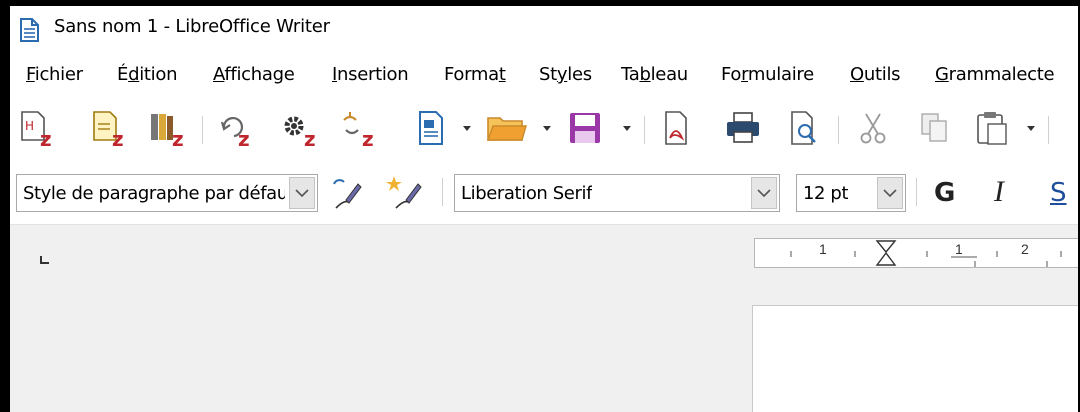 The height and width of the screenshot is (412, 1080). What do you see at coordinates (254, 74) in the screenshot?
I see `menu-affichage: Affichage` at bounding box center [254, 74].